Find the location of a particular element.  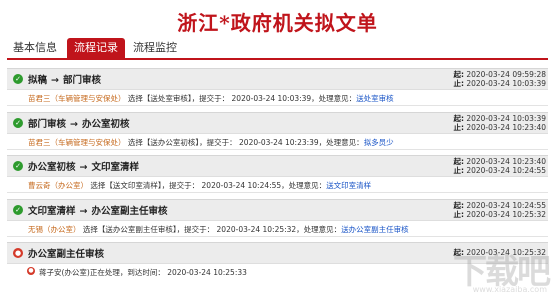

watermark-logo: 下载吧 www.xiazaiba.com is located at coordinates (502, 273).